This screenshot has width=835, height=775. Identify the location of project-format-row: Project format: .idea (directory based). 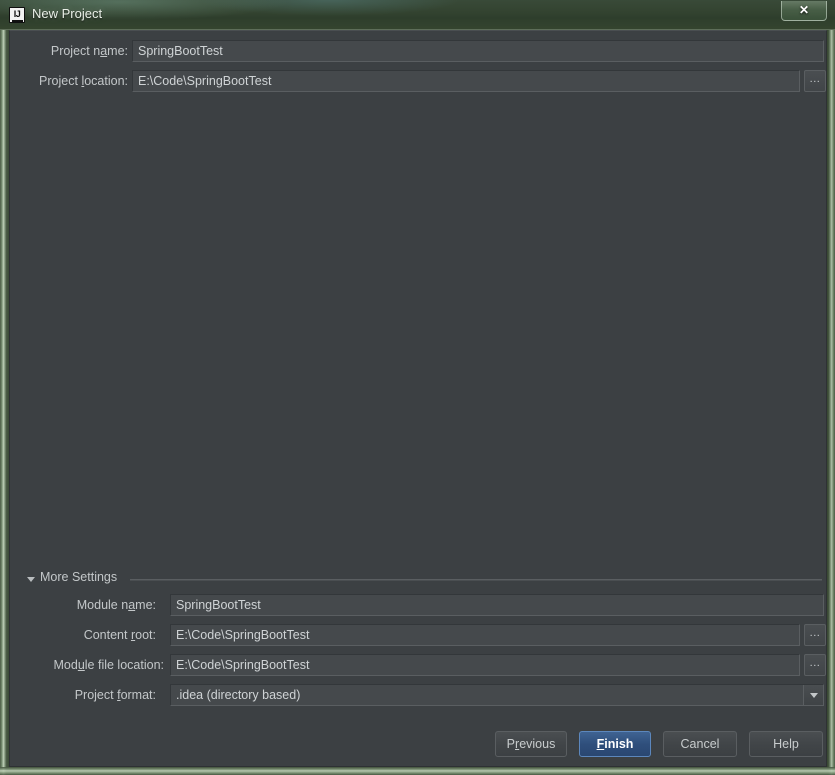
(424, 695).